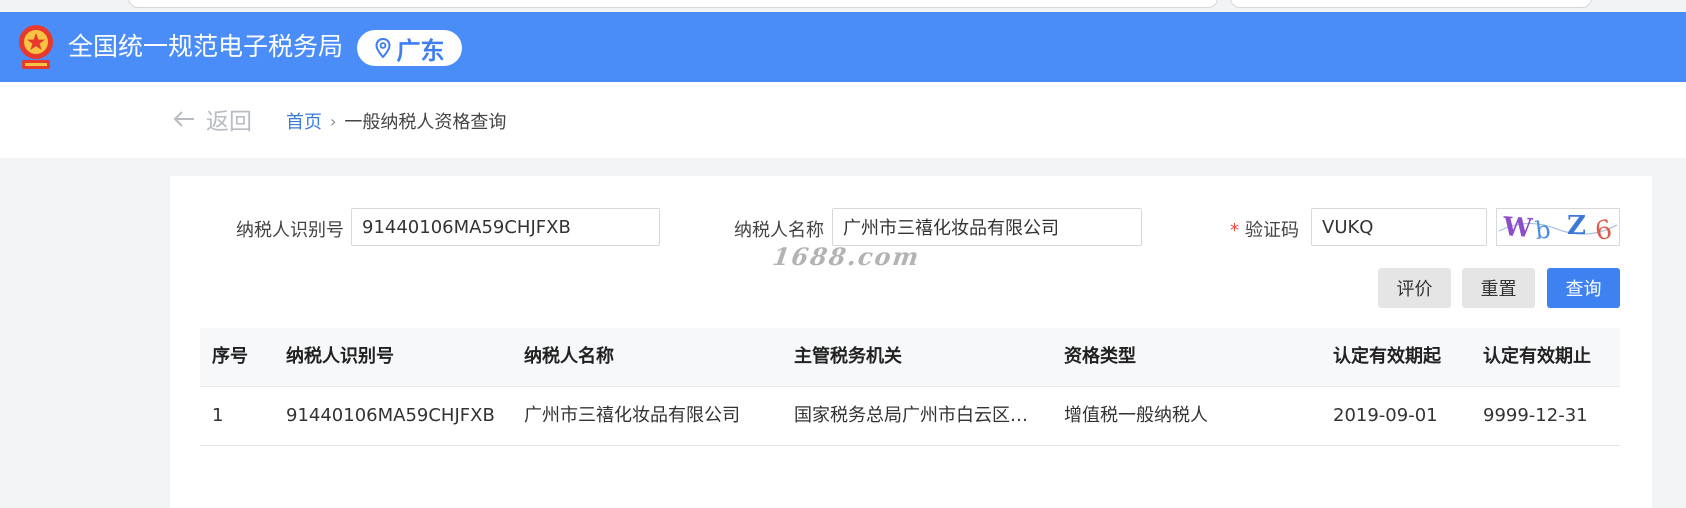  I want to click on region-label: 广东, so click(420, 50).